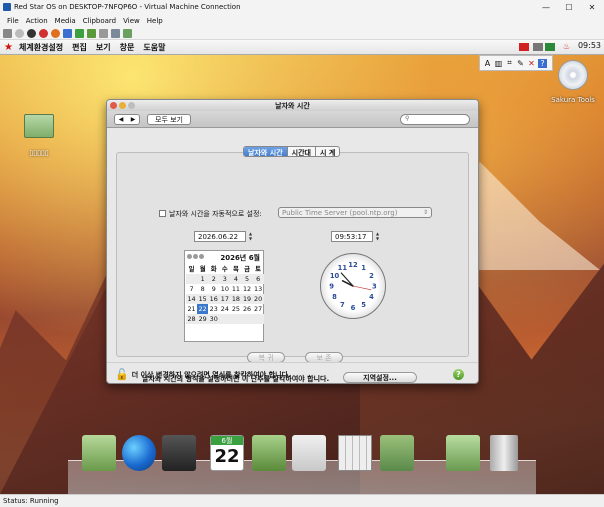  I want to click on media-player-icon, so click(179, 453).